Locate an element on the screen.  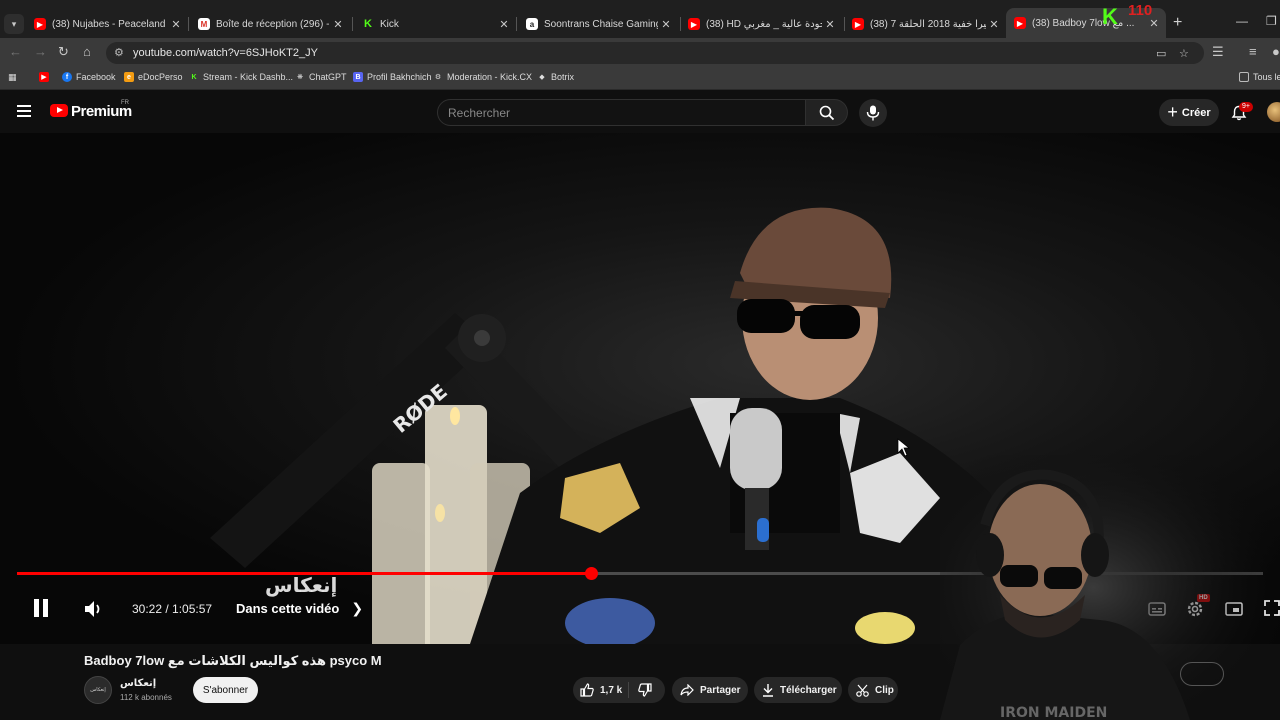
share-button: Partager is located at coordinates (710, 690).